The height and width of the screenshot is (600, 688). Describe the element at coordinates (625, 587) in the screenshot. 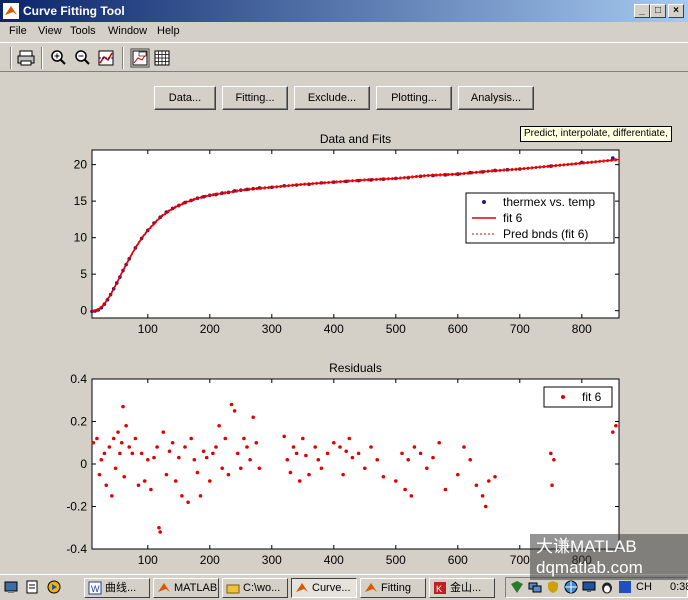

I see `ime-icon` at that location.